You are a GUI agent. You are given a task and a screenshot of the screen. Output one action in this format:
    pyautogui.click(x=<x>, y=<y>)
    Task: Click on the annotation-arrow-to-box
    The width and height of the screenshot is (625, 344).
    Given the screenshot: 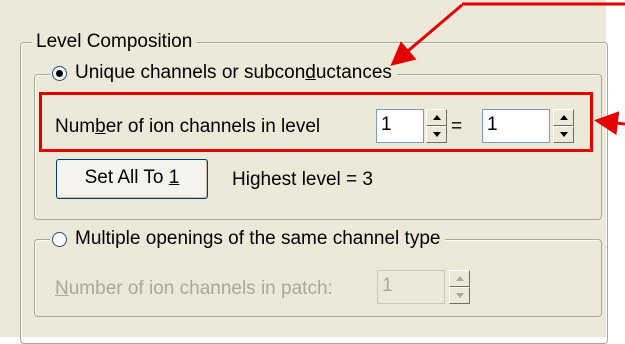 What is the action you would take?
    pyautogui.click(x=609, y=123)
    